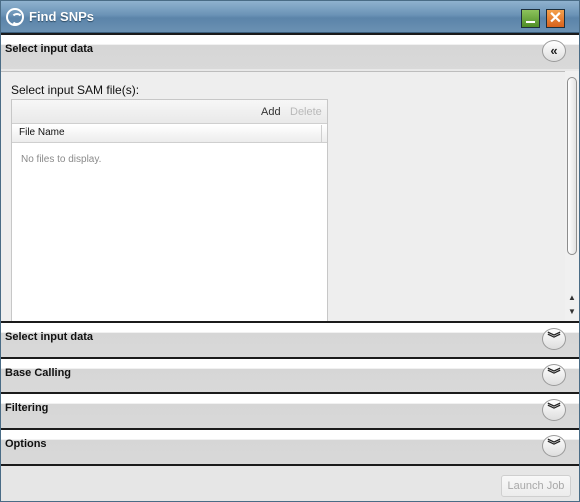 This screenshot has height=502, width=580. What do you see at coordinates (572, 166) in the screenshot?
I see `scrollbar-thumb` at bounding box center [572, 166].